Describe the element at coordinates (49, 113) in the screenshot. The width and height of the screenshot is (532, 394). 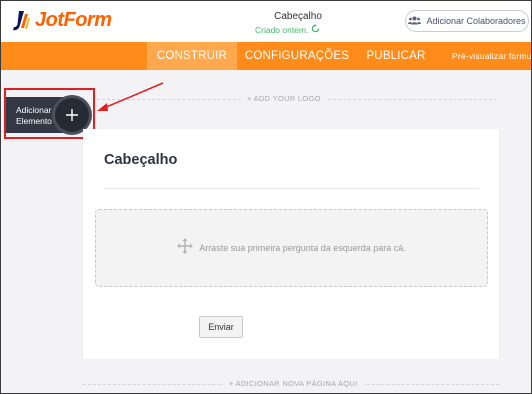
I see `highlight-box` at that location.